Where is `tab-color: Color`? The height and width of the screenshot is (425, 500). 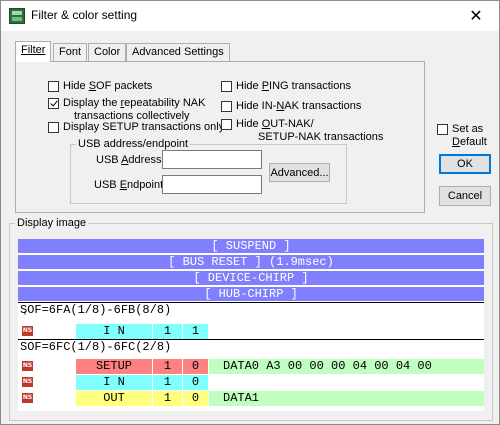 tab-color: Color is located at coordinates (107, 52).